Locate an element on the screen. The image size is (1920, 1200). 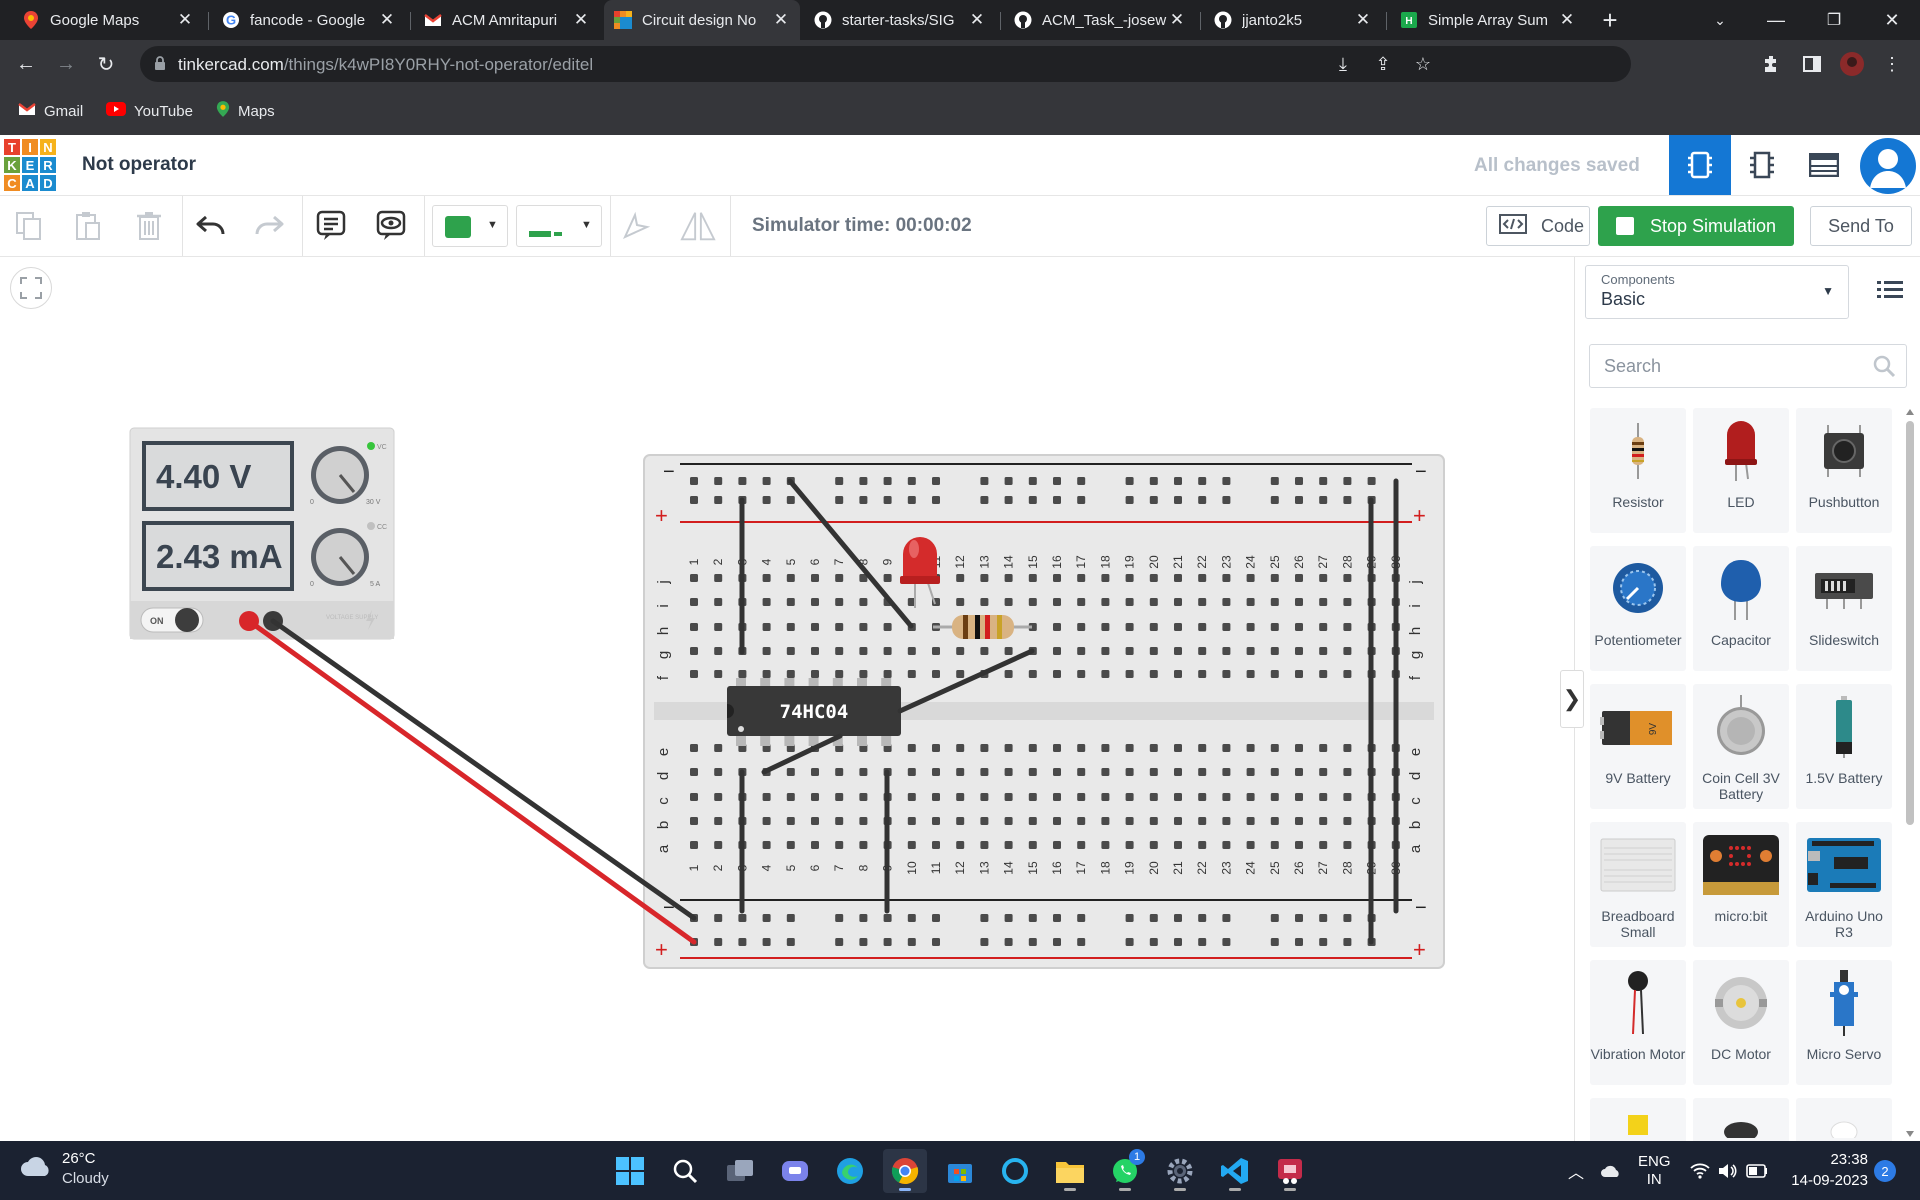
list-view-button is located at coordinates (1891, 291).